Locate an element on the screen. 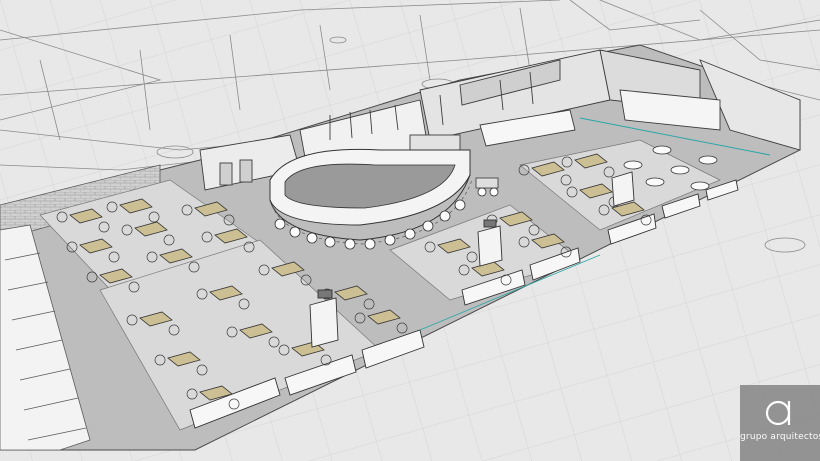 This screenshot has width=820, height=461. watermark-logo: grupo arquitectos is located at coordinates (780, 423).